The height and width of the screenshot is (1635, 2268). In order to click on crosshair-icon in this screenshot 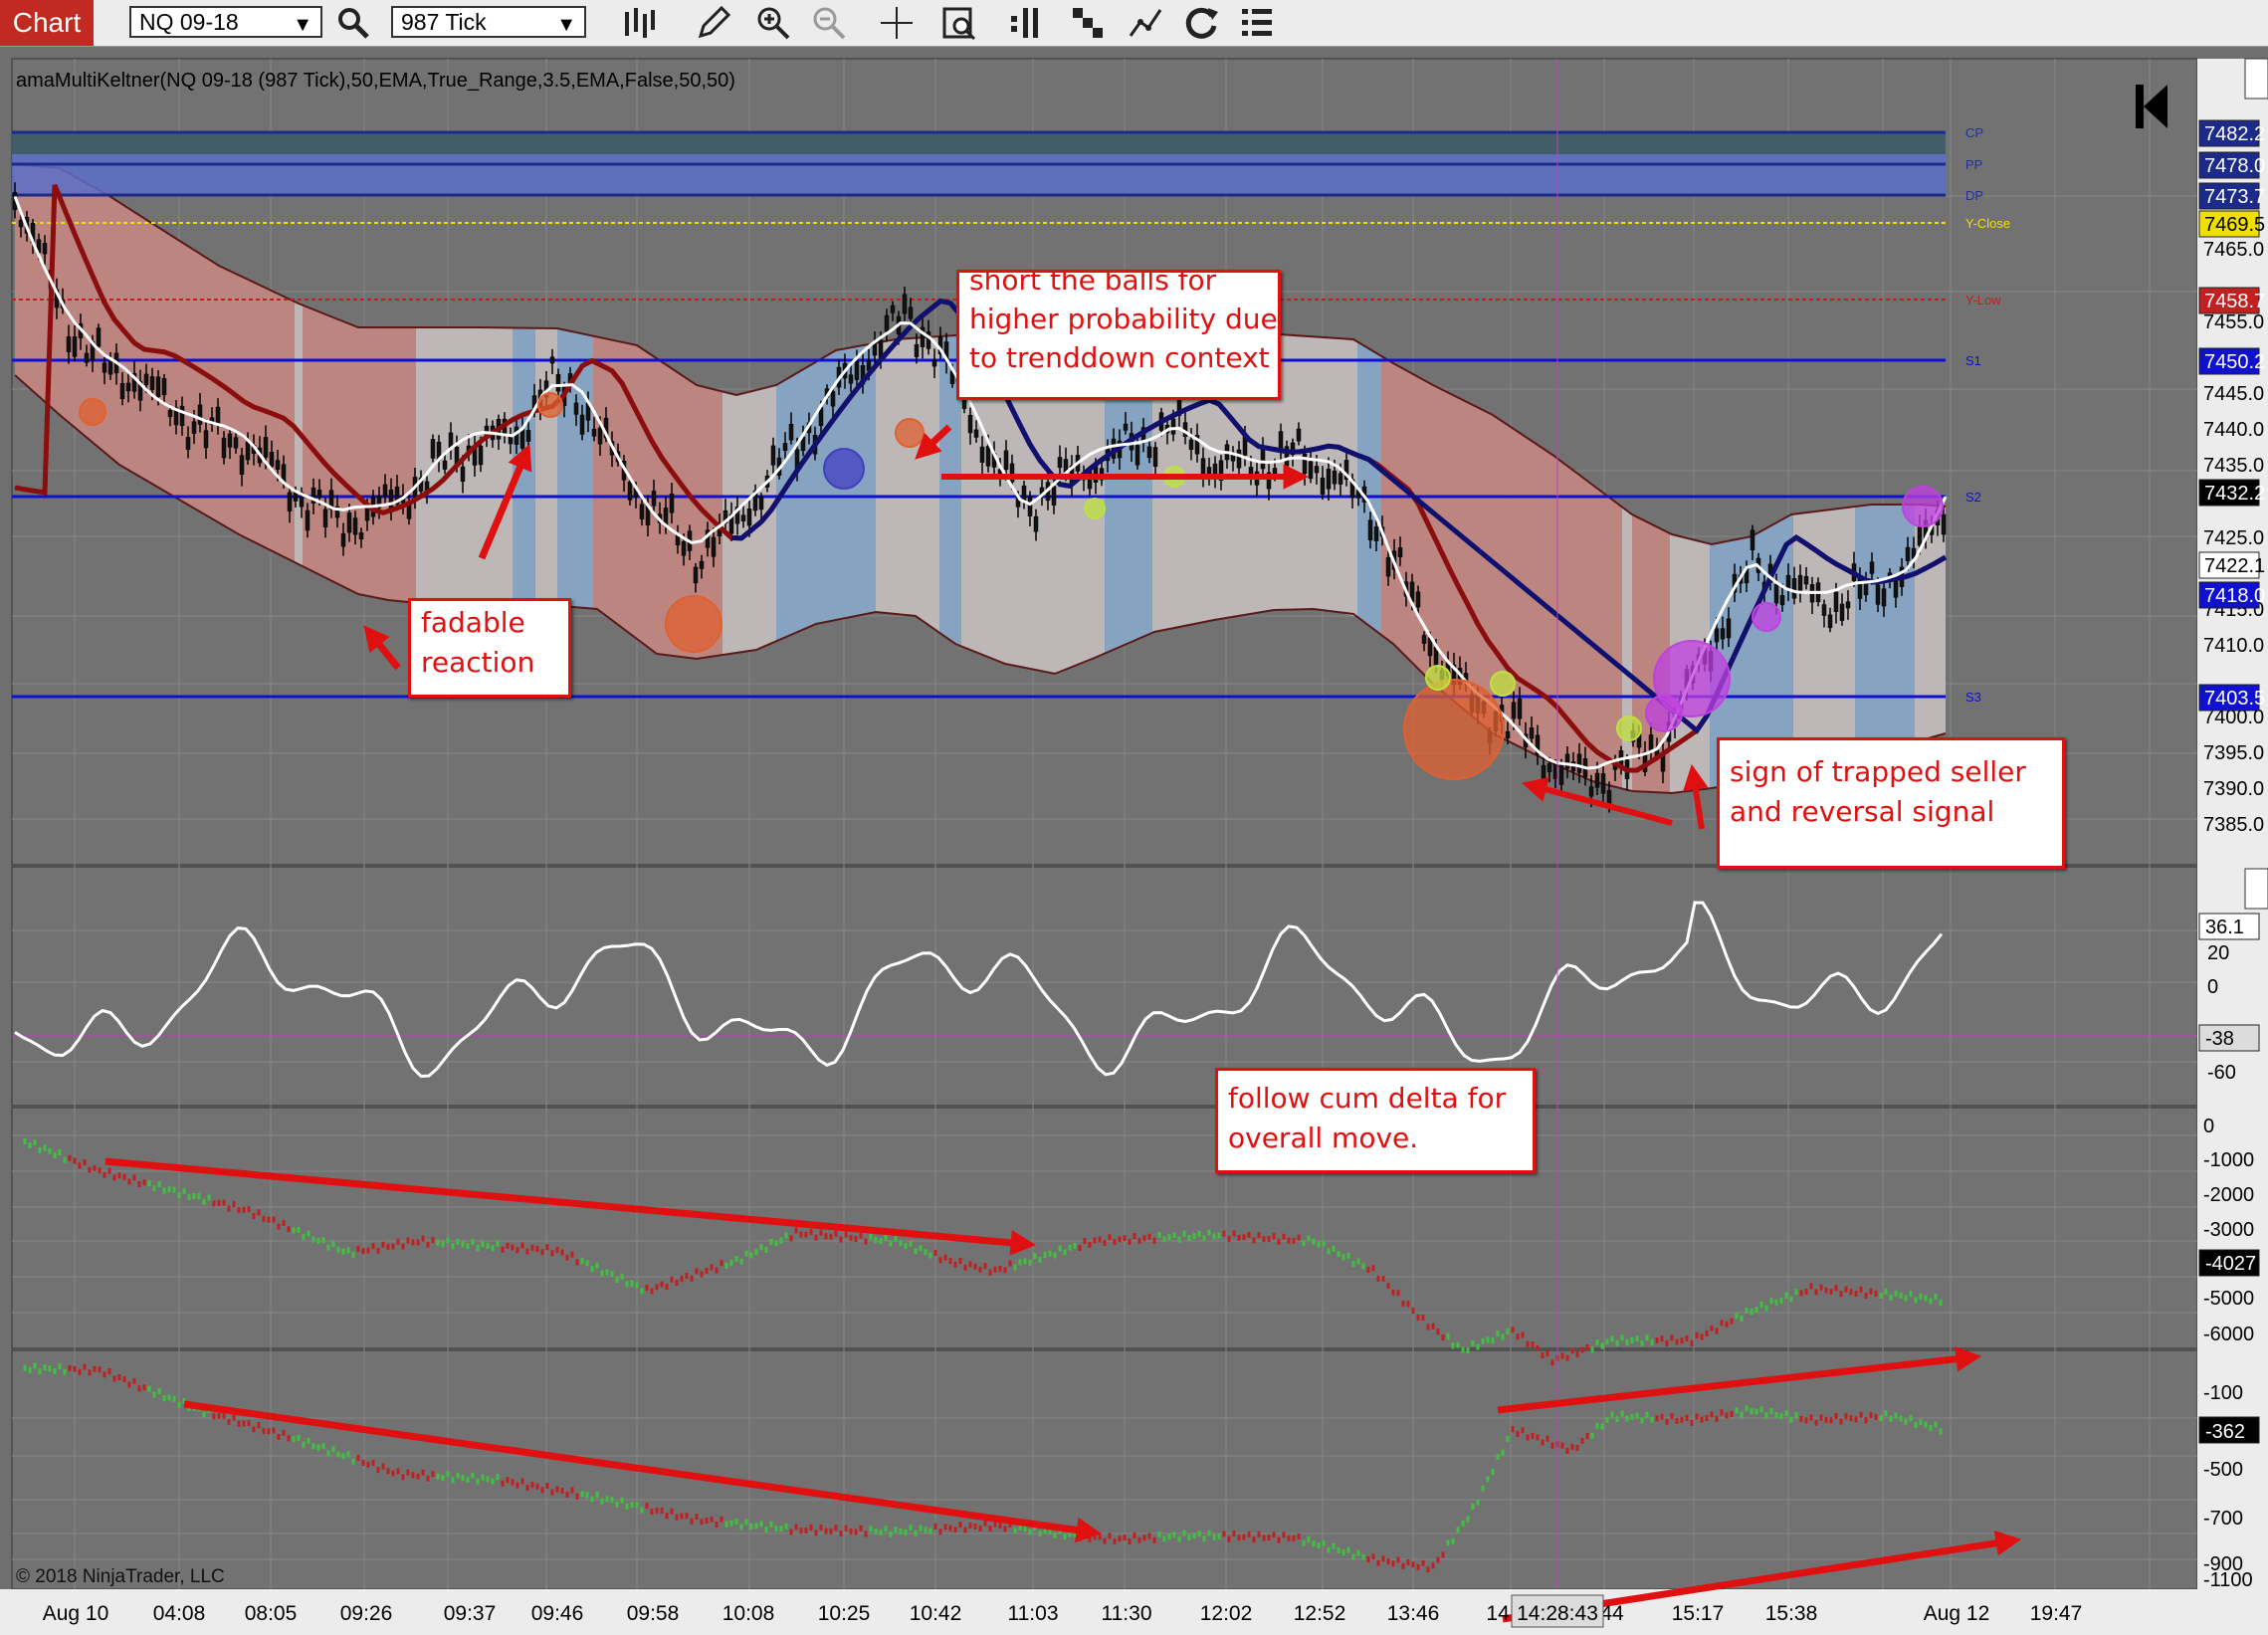, I will do `click(897, 23)`.